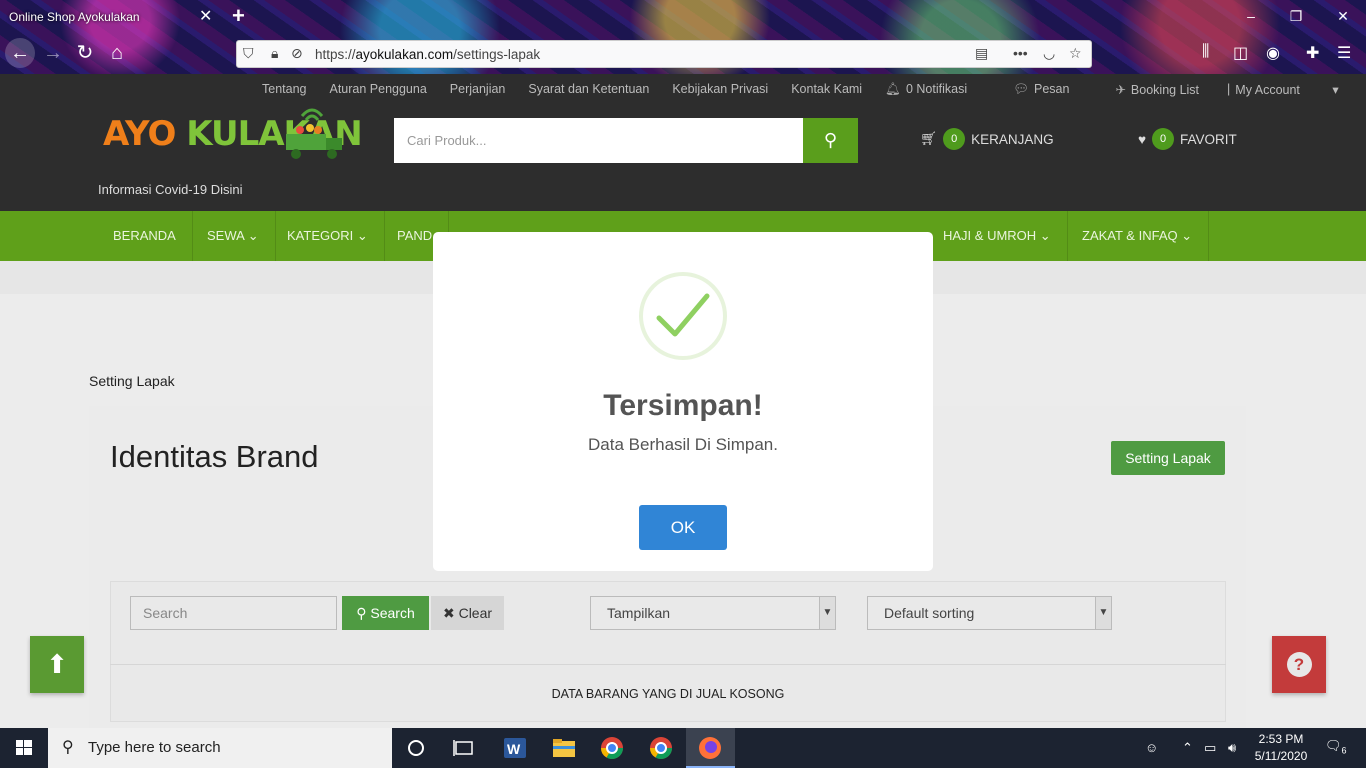 The width and height of the screenshot is (1366, 768). Describe the element at coordinates (24, 748) in the screenshot. I see `windows-start-icon` at that location.